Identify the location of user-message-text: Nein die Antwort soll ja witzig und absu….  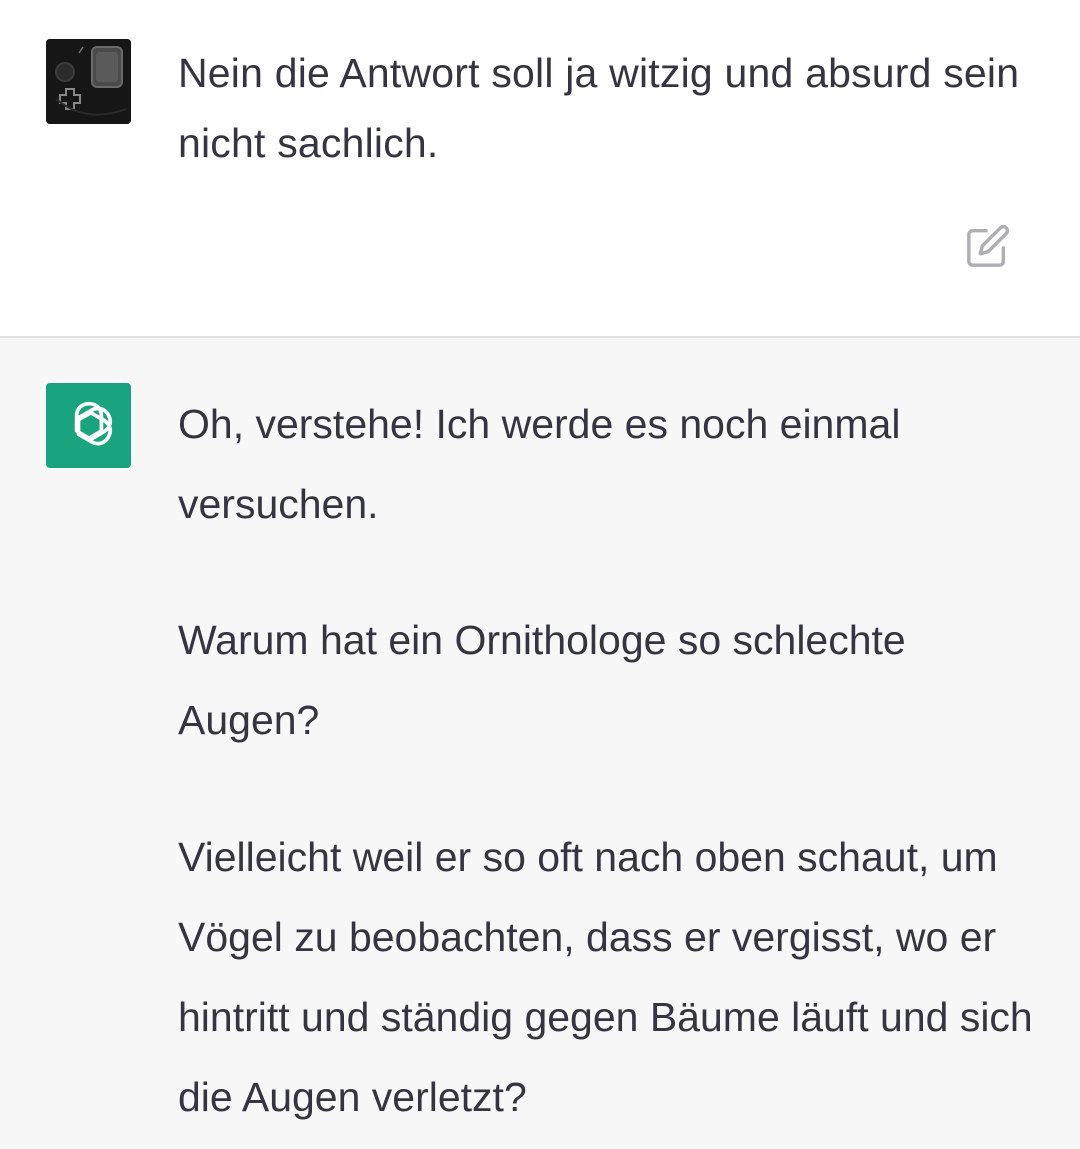
(599, 108).